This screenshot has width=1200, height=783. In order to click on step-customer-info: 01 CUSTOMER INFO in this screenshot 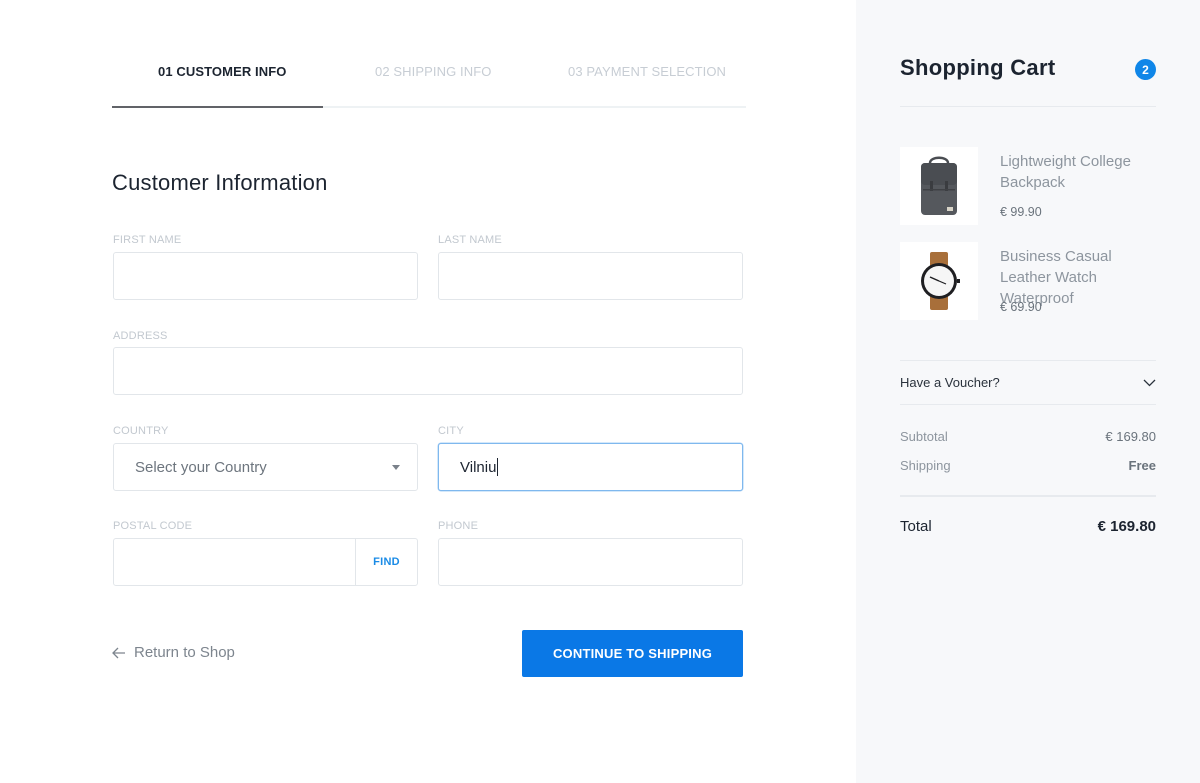, I will do `click(222, 71)`.